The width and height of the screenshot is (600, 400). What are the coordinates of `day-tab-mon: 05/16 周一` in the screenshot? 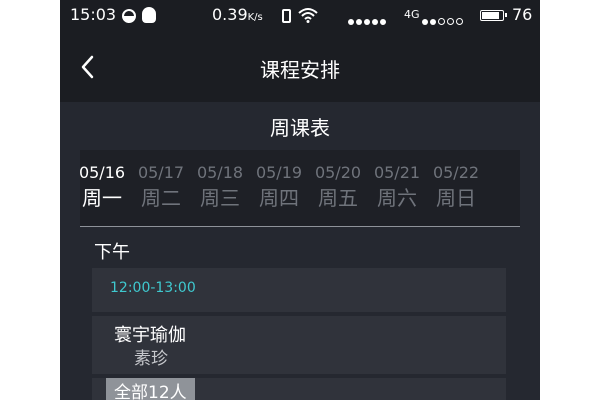 It's located at (102, 187).